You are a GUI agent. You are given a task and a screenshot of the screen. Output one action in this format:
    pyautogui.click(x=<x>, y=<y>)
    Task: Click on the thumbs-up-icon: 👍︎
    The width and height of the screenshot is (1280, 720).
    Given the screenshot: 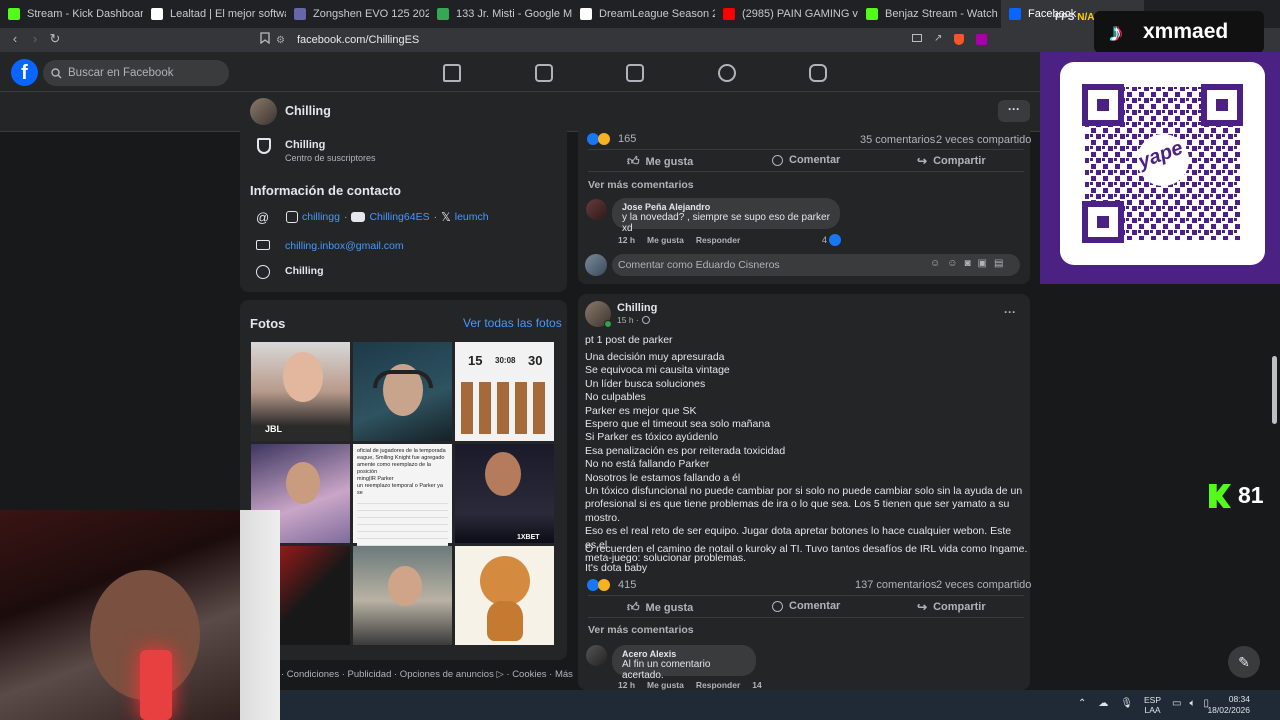 What is the action you would take?
    pyautogui.click(x=633, y=161)
    